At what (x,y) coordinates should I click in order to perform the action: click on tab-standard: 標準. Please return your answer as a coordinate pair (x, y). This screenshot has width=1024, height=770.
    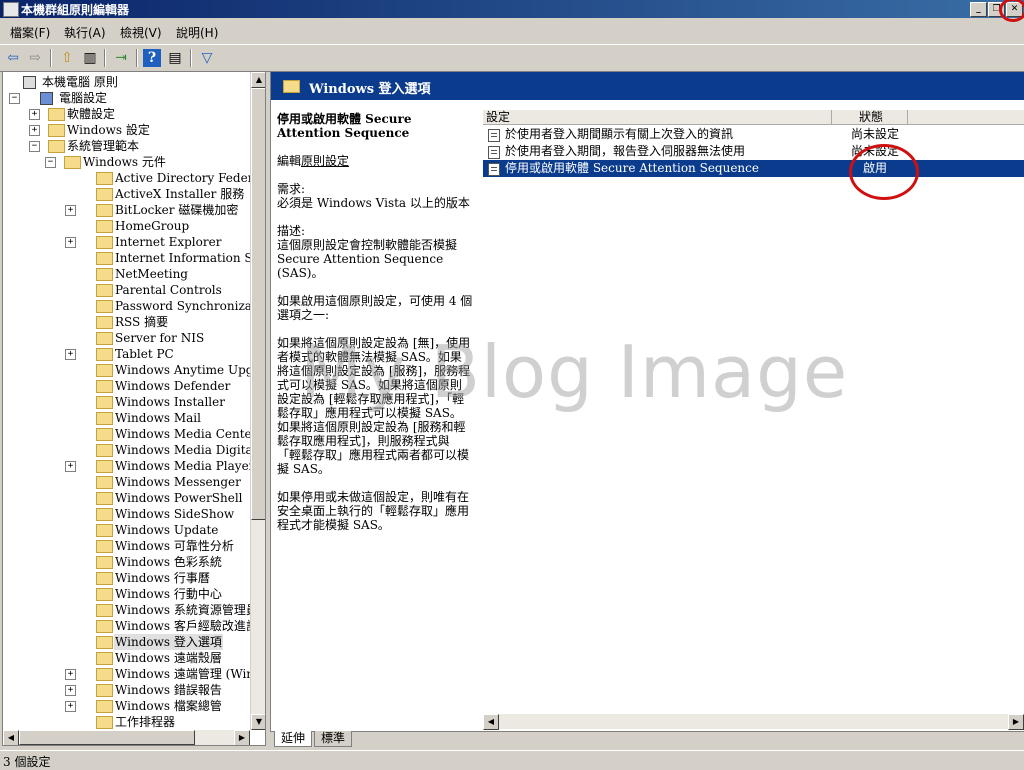
    Looking at the image, I should click on (333, 739).